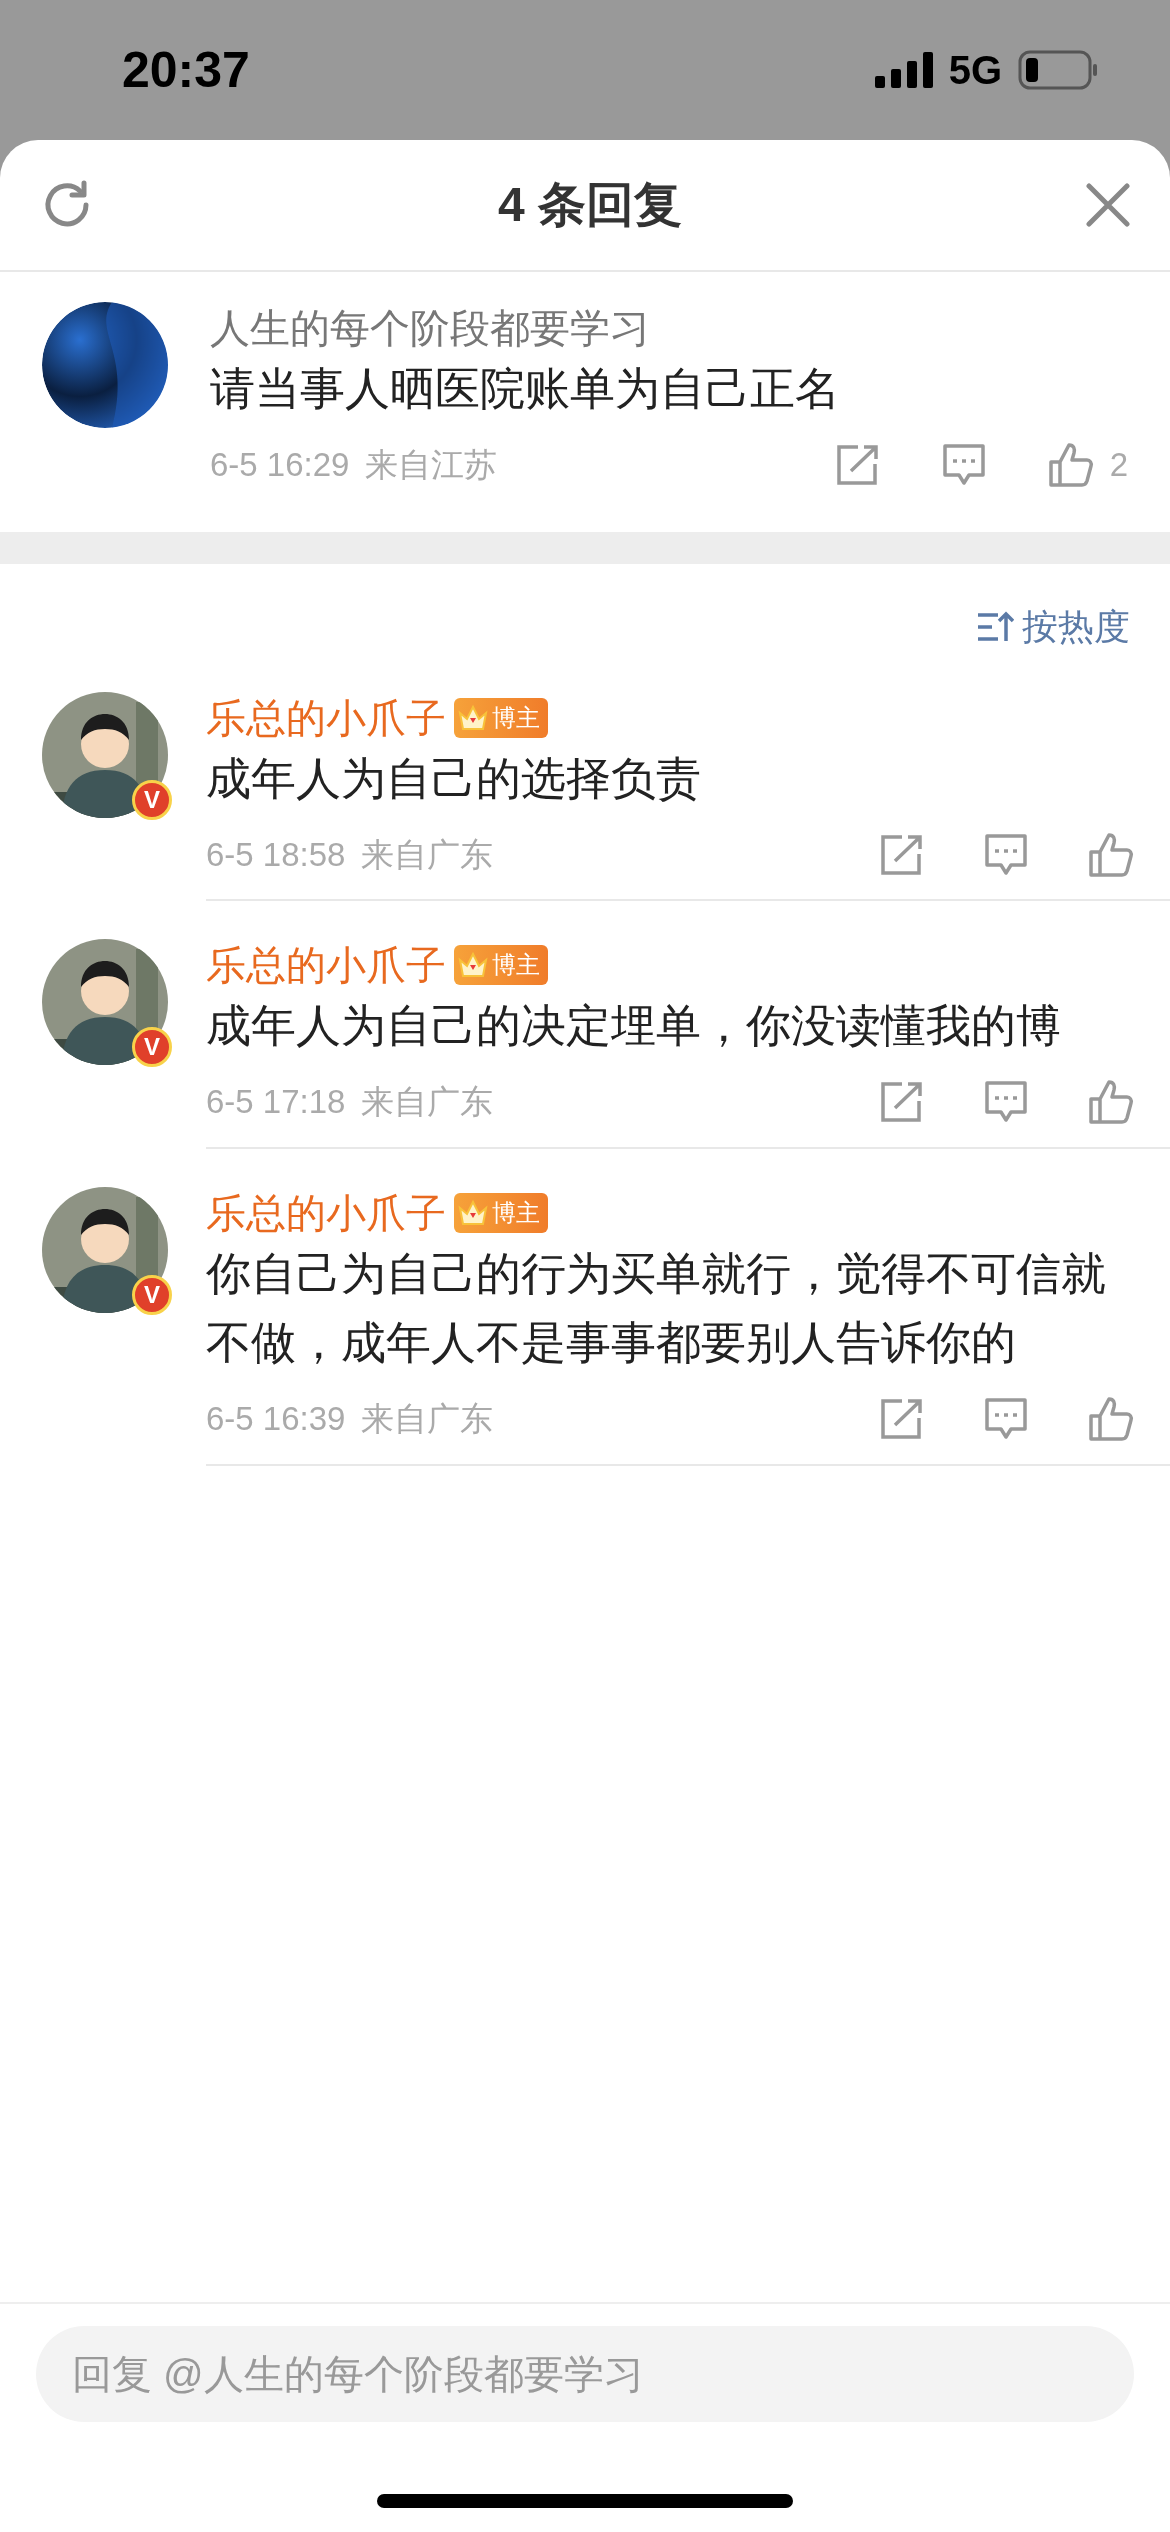  What do you see at coordinates (105, 365) in the screenshot?
I see `avatar` at bounding box center [105, 365].